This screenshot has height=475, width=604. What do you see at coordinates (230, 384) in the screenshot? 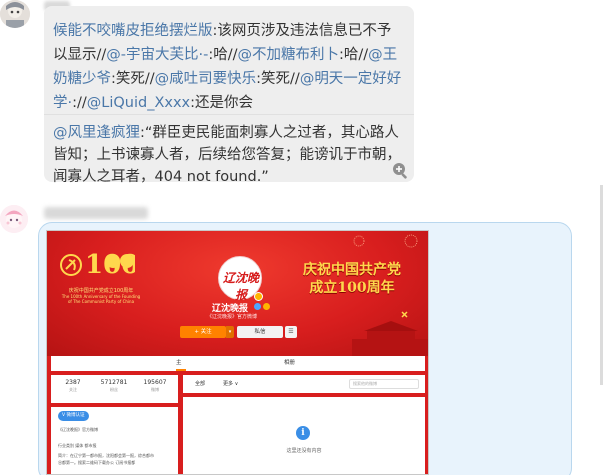
I see `filter-more: 更多 ∨` at bounding box center [230, 384].